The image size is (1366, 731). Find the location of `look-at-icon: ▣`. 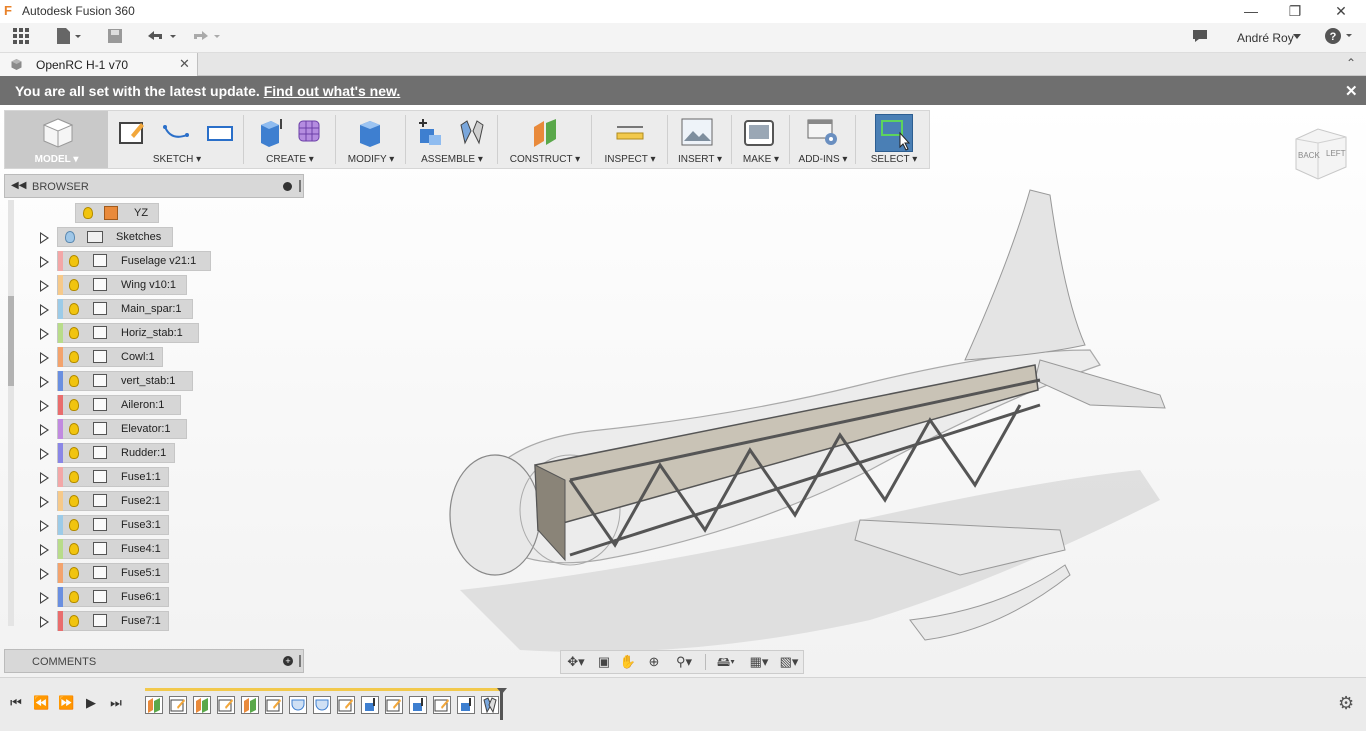

look-at-icon: ▣ is located at coordinates (604, 662).